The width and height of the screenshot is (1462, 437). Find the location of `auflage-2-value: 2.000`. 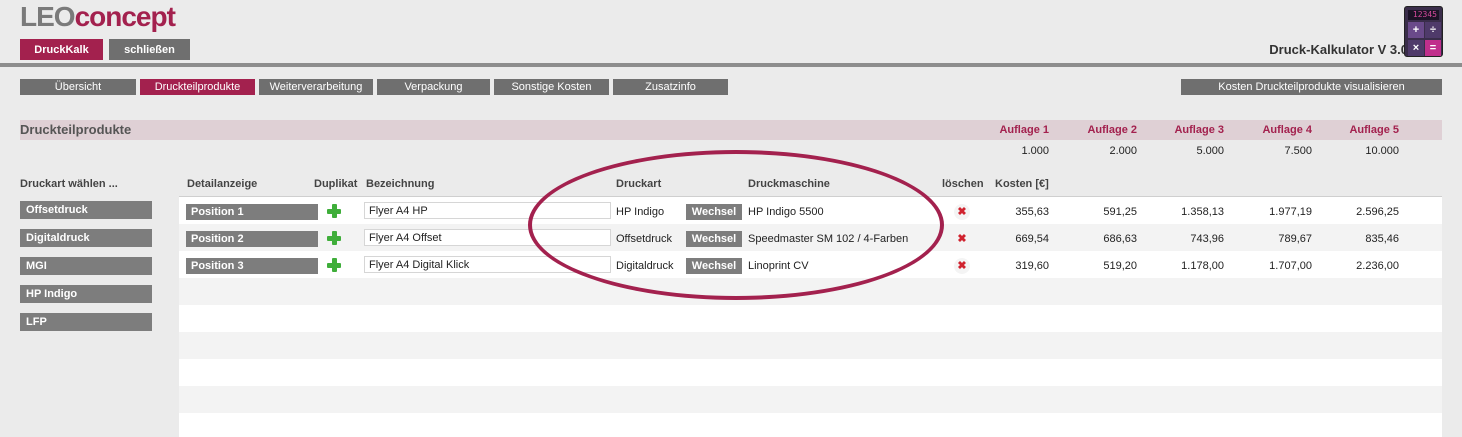

auflage-2-value: 2.000 is located at coordinates (1123, 151).